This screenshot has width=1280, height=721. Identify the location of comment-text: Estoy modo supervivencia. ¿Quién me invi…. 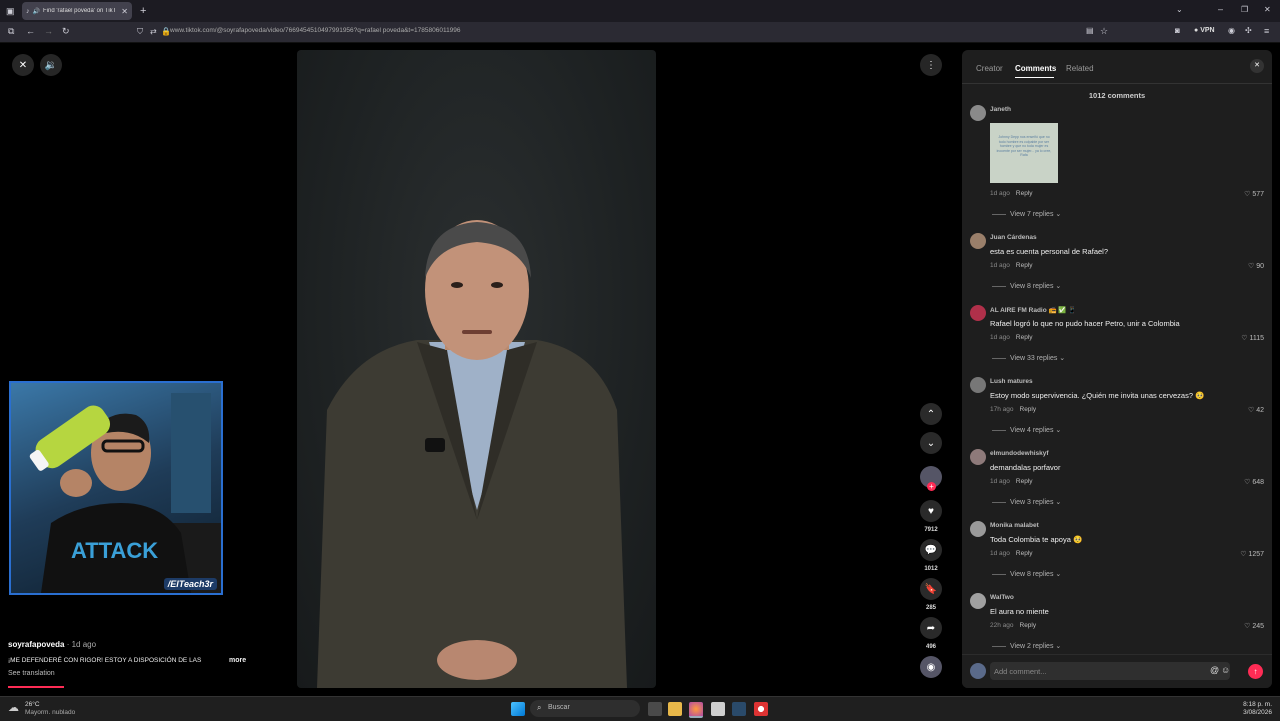
(1097, 395).